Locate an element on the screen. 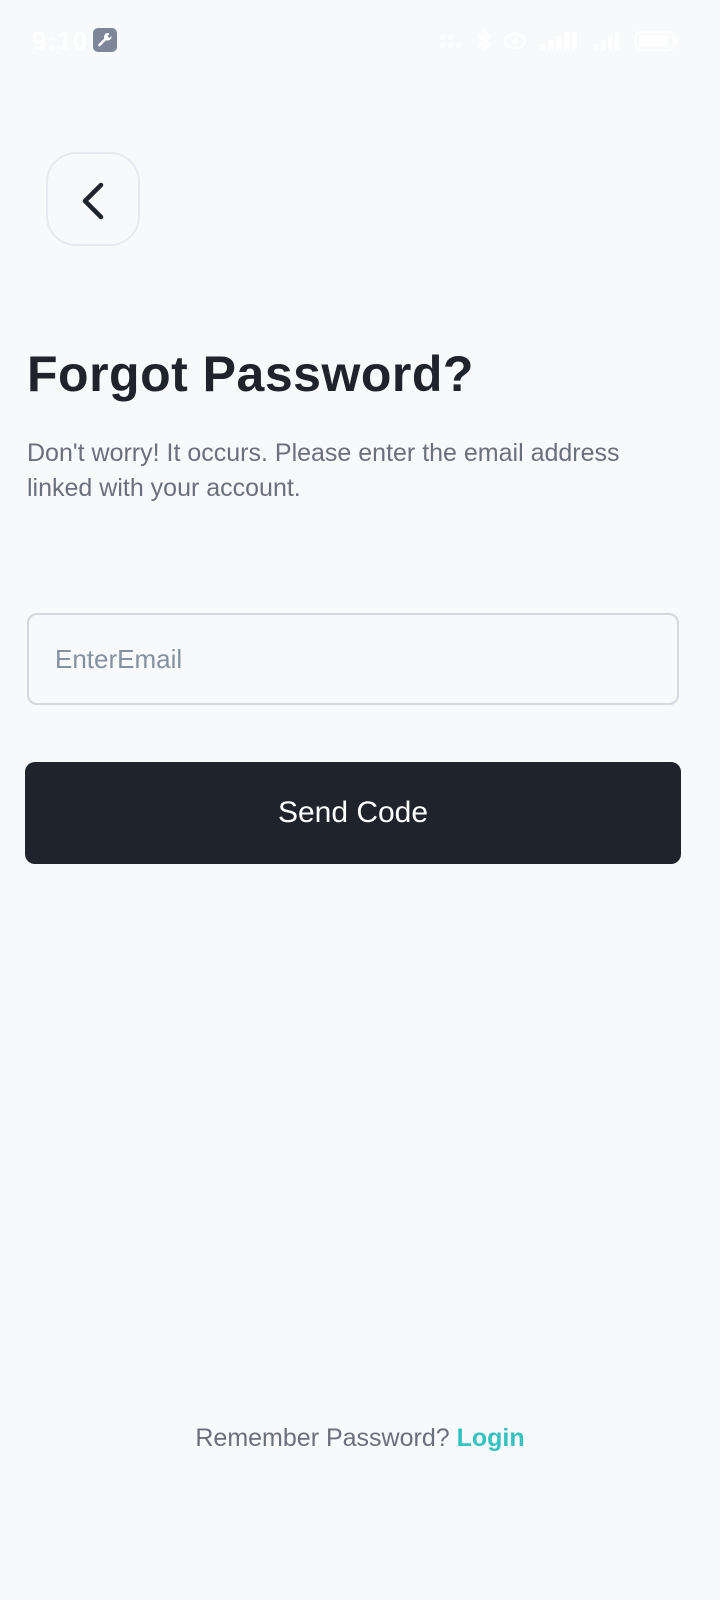  back-button is located at coordinates (93, 199).